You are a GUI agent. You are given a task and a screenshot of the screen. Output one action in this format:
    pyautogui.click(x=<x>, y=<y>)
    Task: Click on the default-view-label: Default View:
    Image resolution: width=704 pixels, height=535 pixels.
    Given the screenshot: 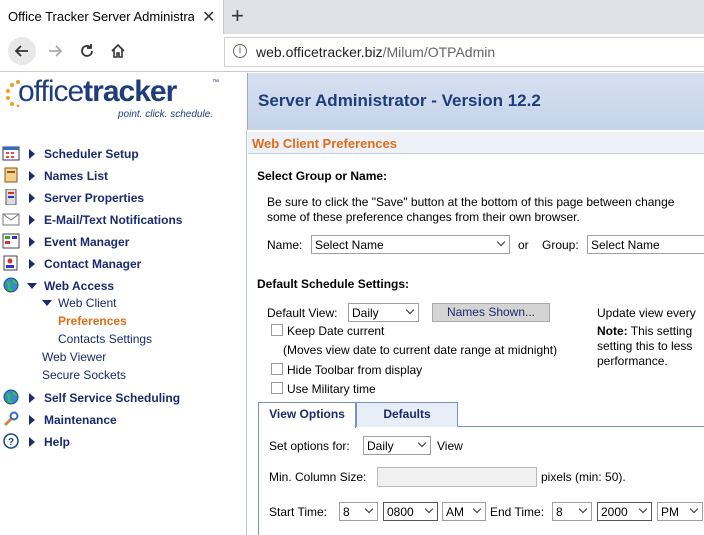 What is the action you would take?
    pyautogui.click(x=302, y=313)
    